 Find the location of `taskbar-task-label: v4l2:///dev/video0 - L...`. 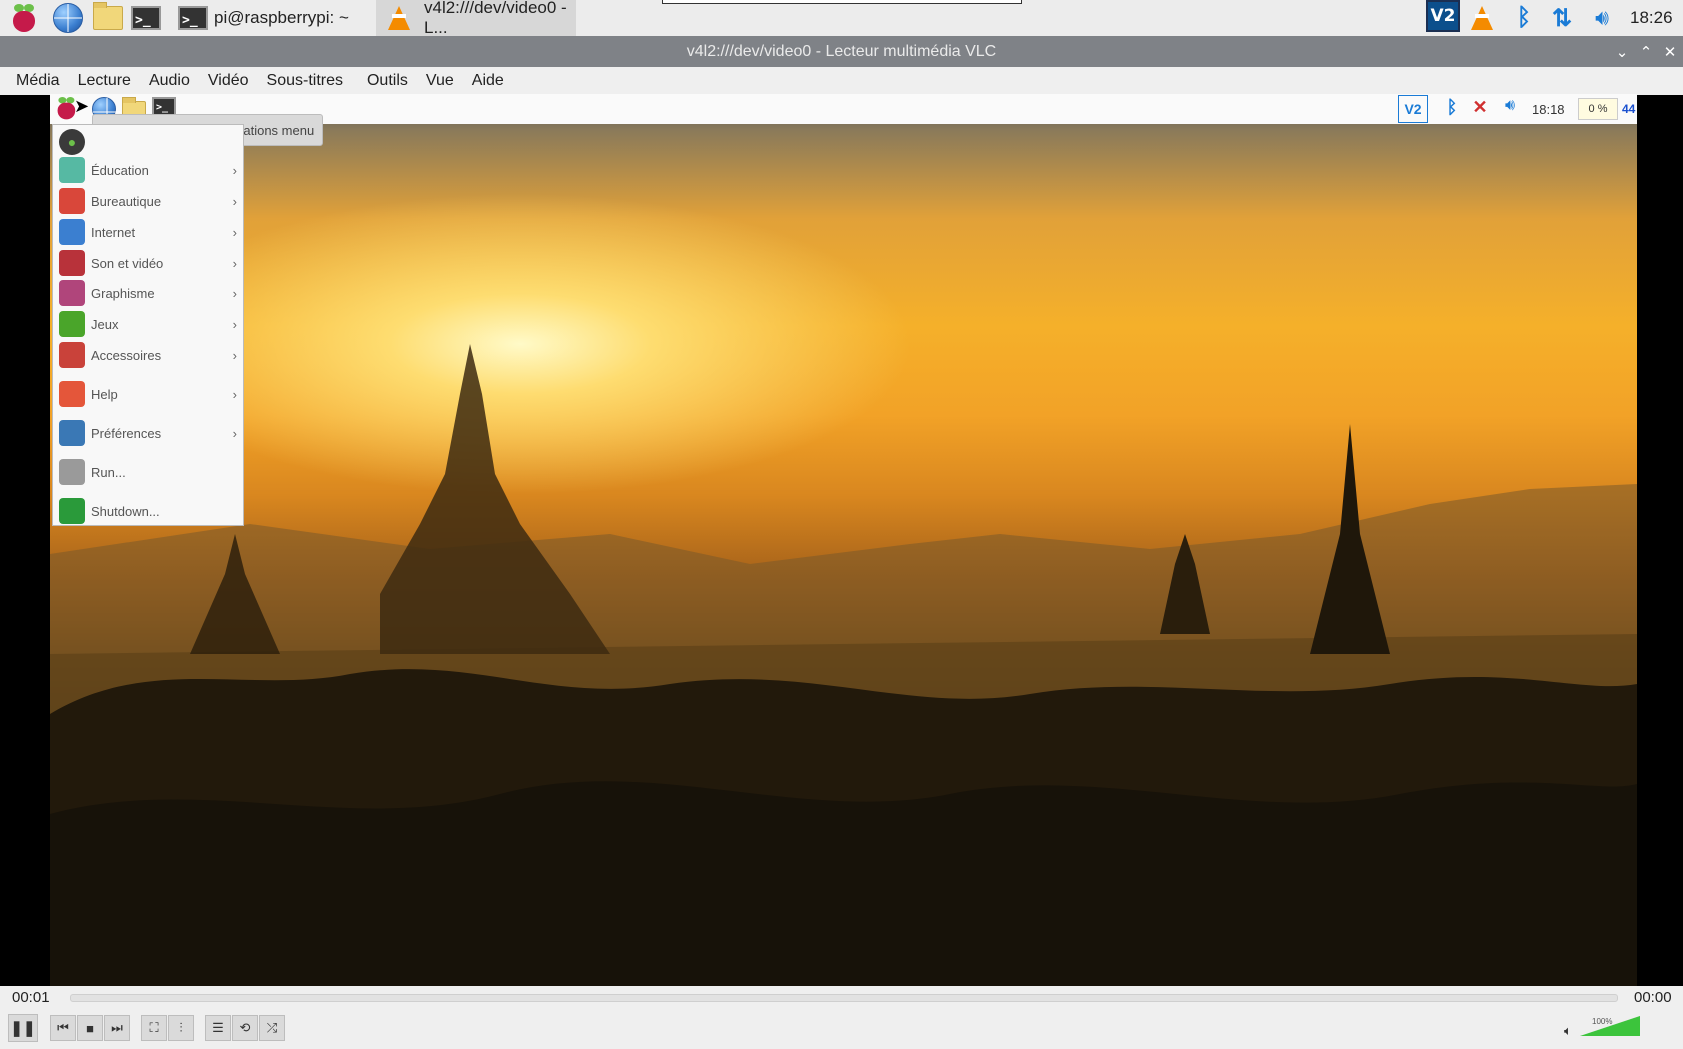

taskbar-task-label: v4l2:///dev/video0 - L... is located at coordinates (495, 18).